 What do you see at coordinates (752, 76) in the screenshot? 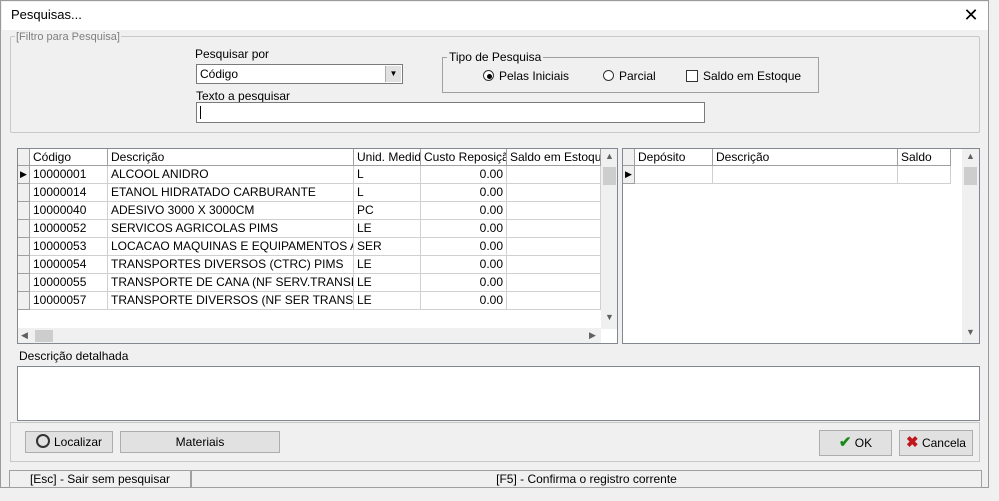
I see `option-stock-label: Saldo em Estoque` at bounding box center [752, 76].